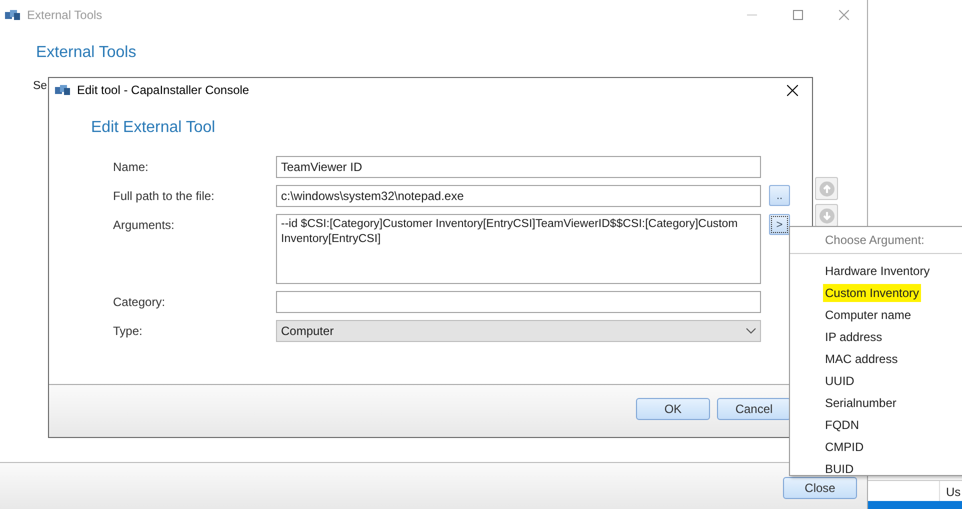 The width and height of the screenshot is (962, 509). Describe the element at coordinates (826, 215) in the screenshot. I see `move-down-button` at that location.